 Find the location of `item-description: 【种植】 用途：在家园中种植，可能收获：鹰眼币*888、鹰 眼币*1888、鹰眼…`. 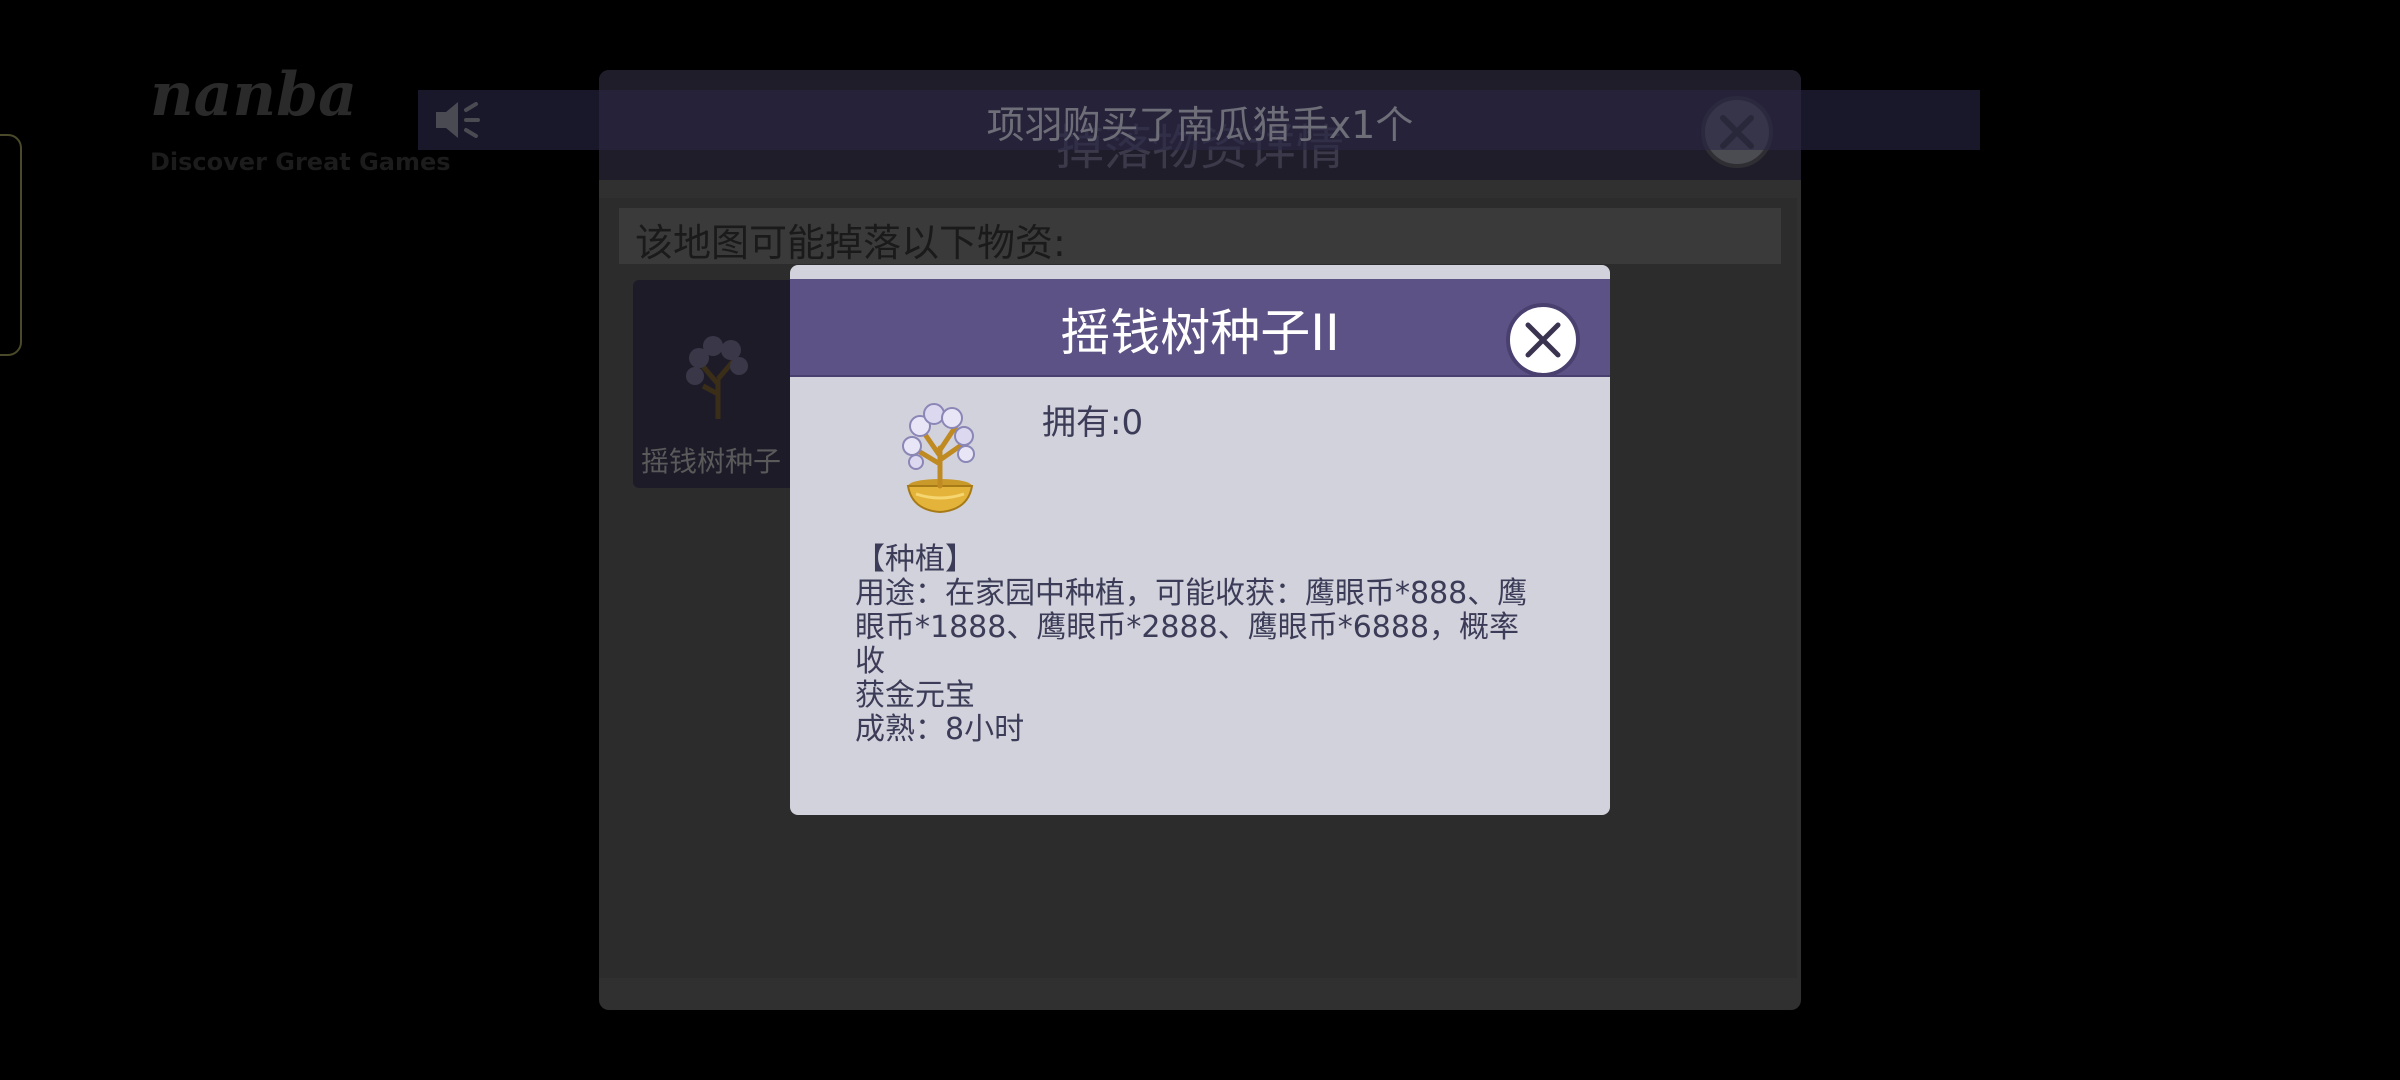

item-description: 【种植】 用途：在家园中种植，可能收获：鹰眼币*888、鹰 眼币*1888、鹰眼… is located at coordinates (1200, 645).